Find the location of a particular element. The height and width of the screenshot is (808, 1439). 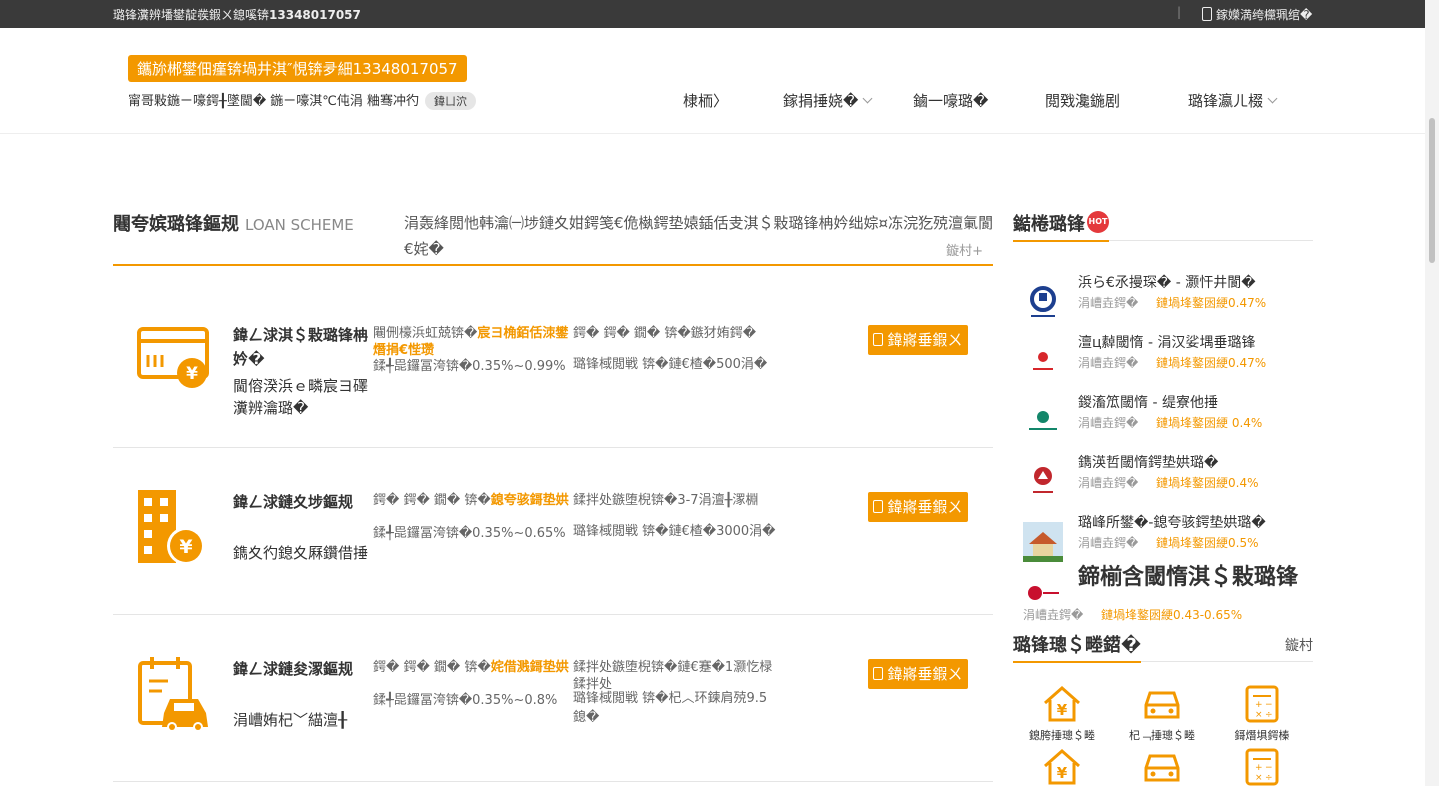

section-title: 闀夸嫔璐锋鏂规 LOAN SCHEME is located at coordinates (233, 223).